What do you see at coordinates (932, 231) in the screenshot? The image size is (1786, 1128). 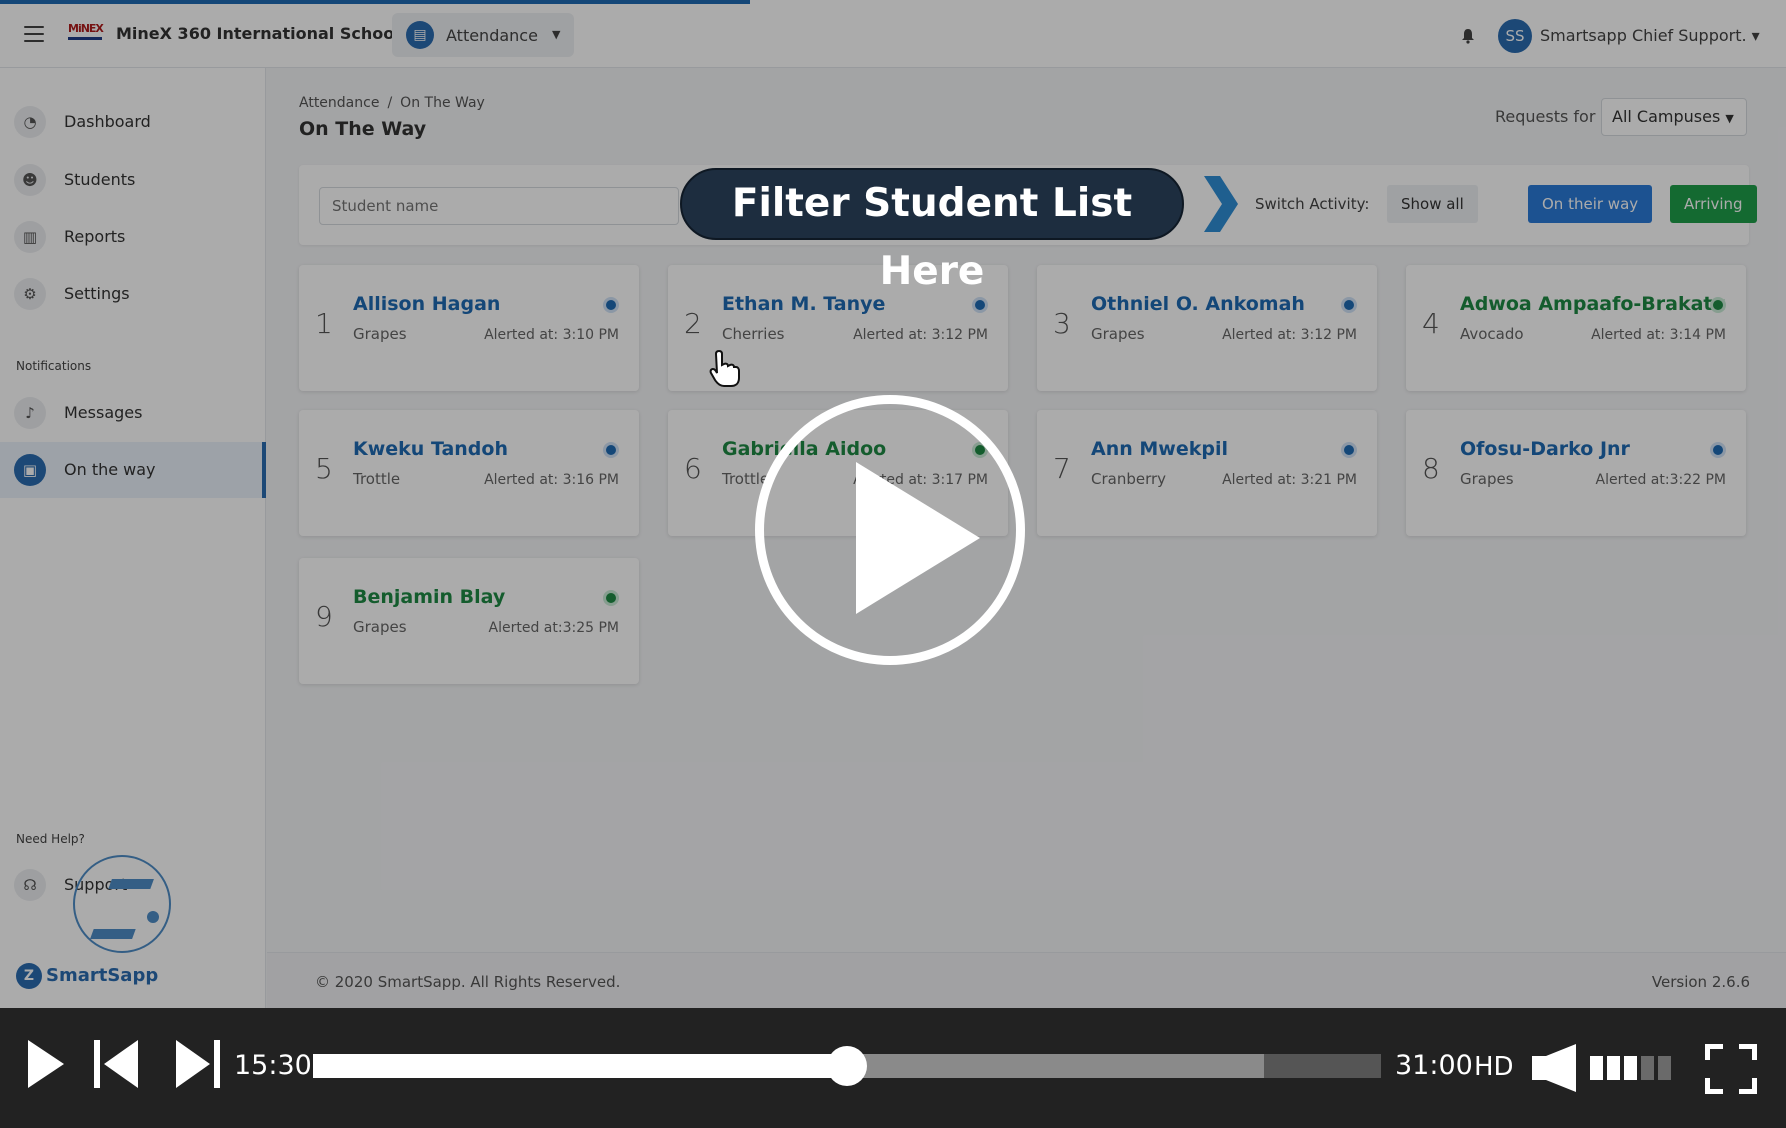 I see `filter-callout: Filter Student List Here` at bounding box center [932, 231].